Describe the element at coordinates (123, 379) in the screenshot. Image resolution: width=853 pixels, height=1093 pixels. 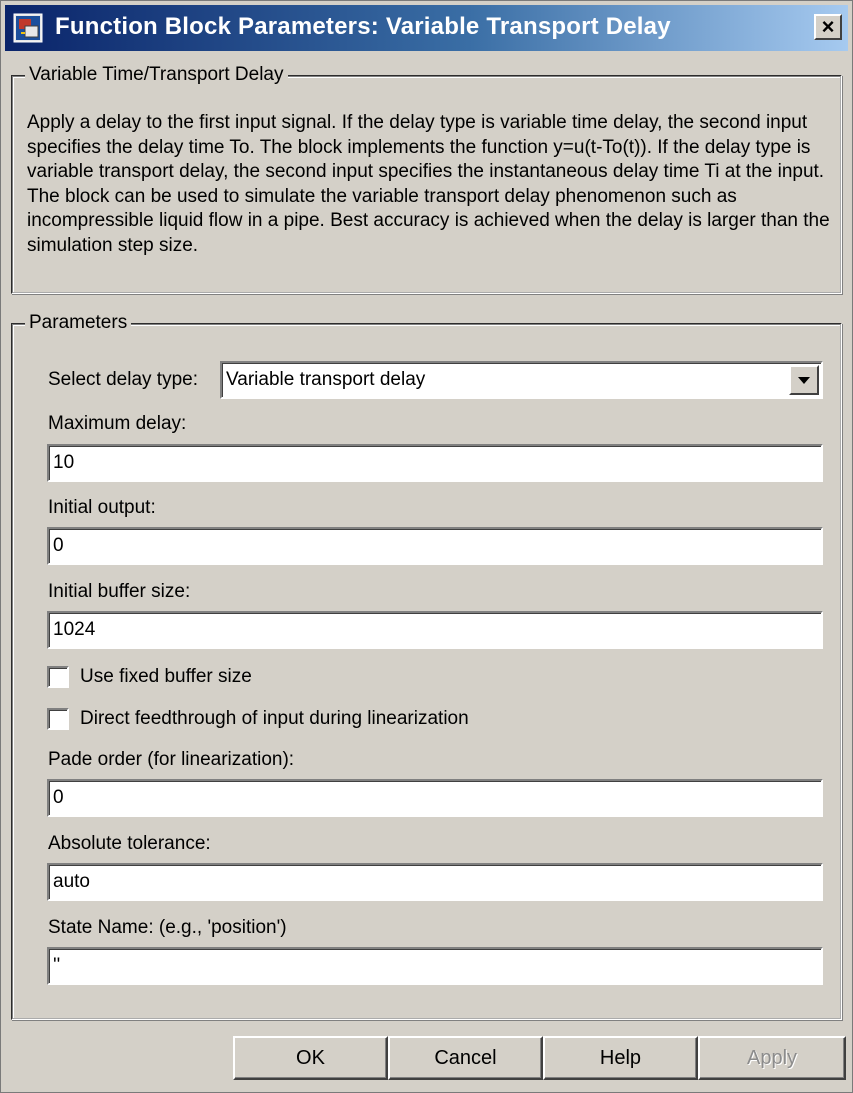
I see `delay-type-label: Select delay type:` at that location.